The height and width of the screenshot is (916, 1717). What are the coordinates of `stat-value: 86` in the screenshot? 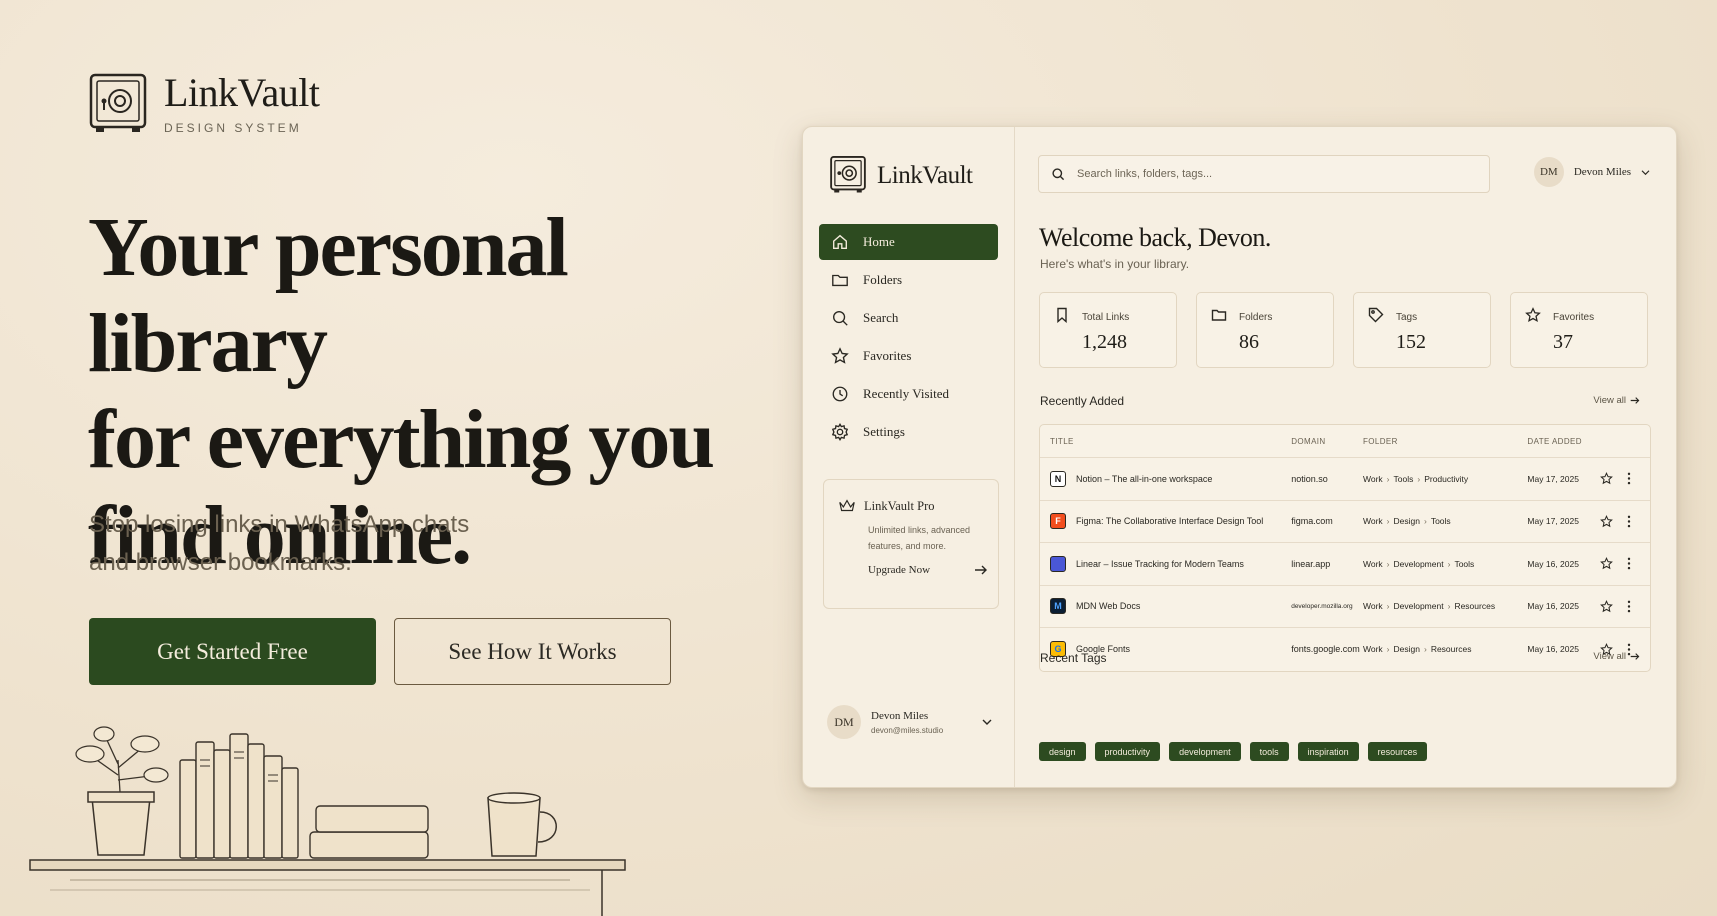 It's located at (1249, 342).